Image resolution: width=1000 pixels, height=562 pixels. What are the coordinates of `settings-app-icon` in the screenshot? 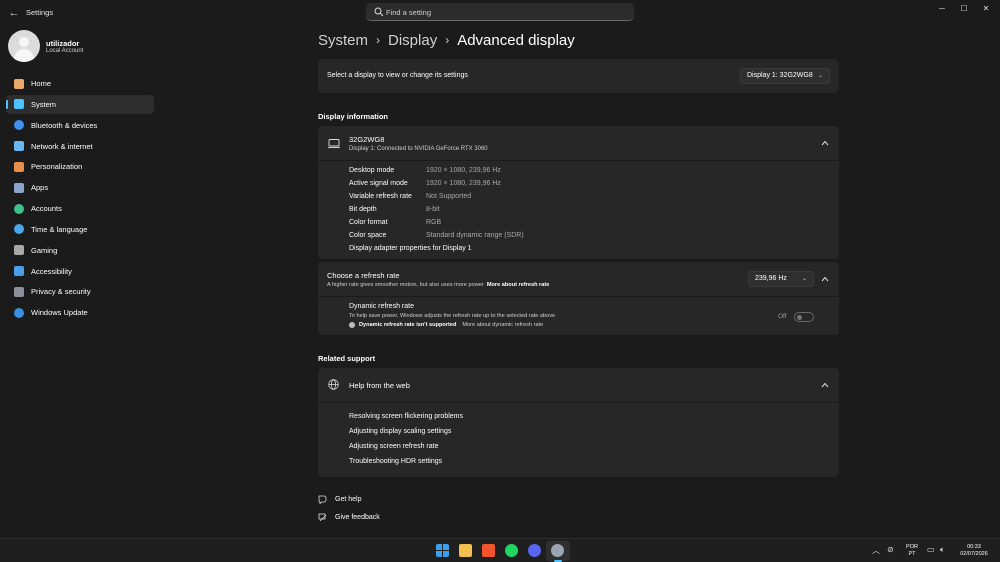 It's located at (557, 550).